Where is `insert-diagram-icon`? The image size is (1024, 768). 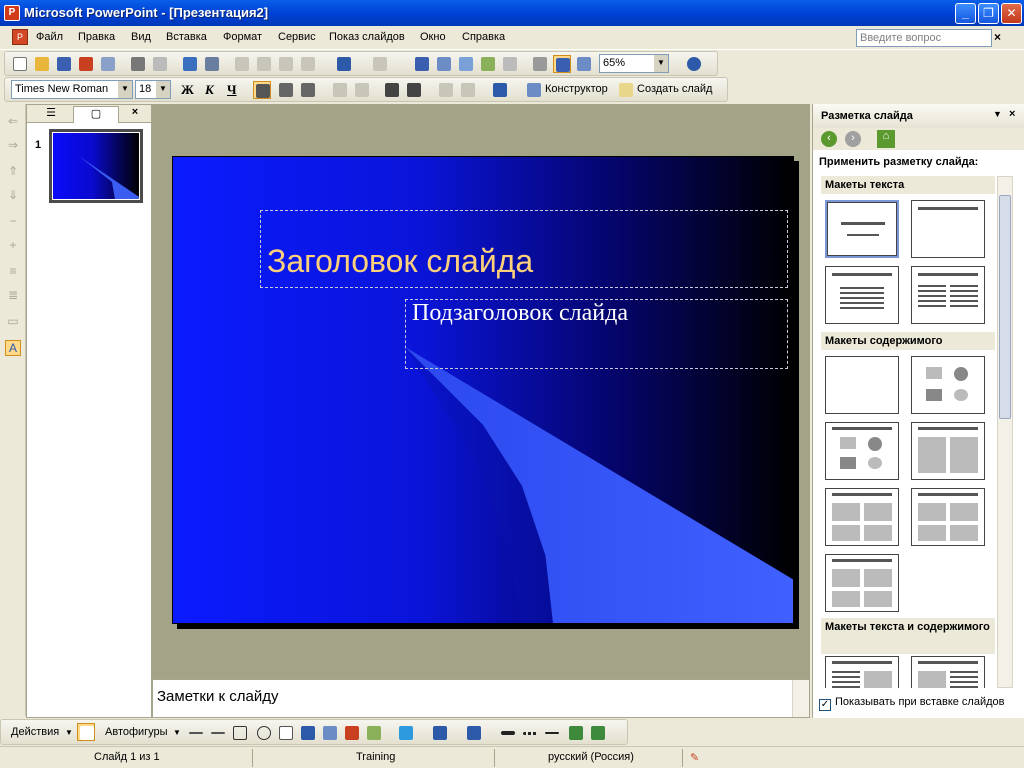
insert-diagram-icon is located at coordinates (466, 64).